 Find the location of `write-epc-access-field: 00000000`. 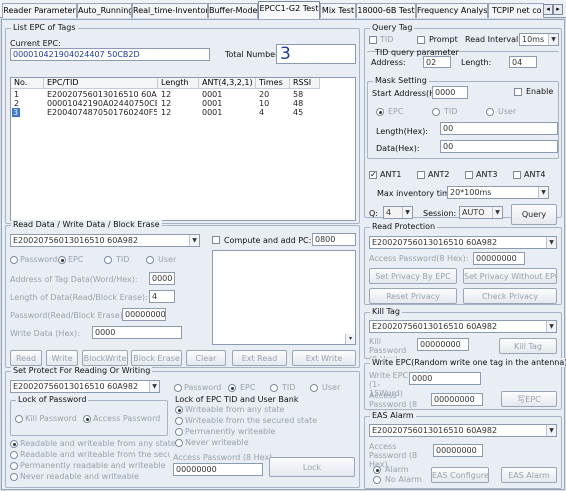

write-epc-access-field: 00000000 is located at coordinates (457, 399).